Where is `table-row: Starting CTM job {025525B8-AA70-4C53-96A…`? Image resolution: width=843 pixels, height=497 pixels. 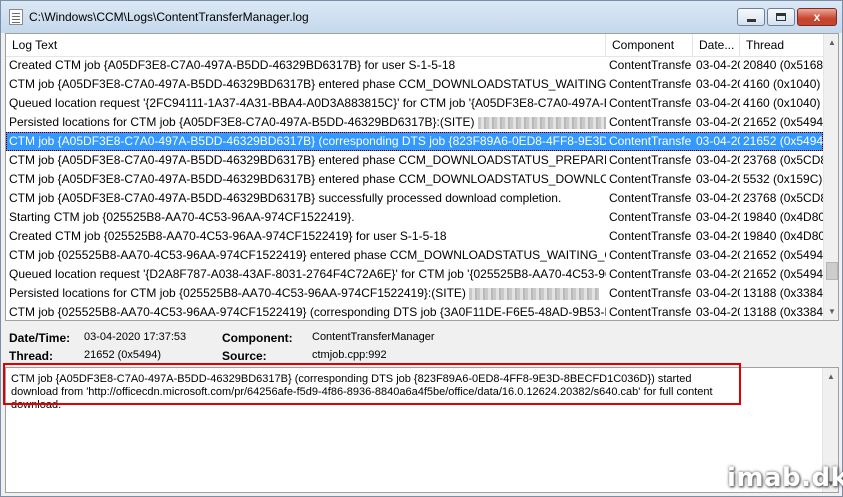
table-row: Starting CTM job {025525B8-AA70-4C53-96A… is located at coordinates (414, 217).